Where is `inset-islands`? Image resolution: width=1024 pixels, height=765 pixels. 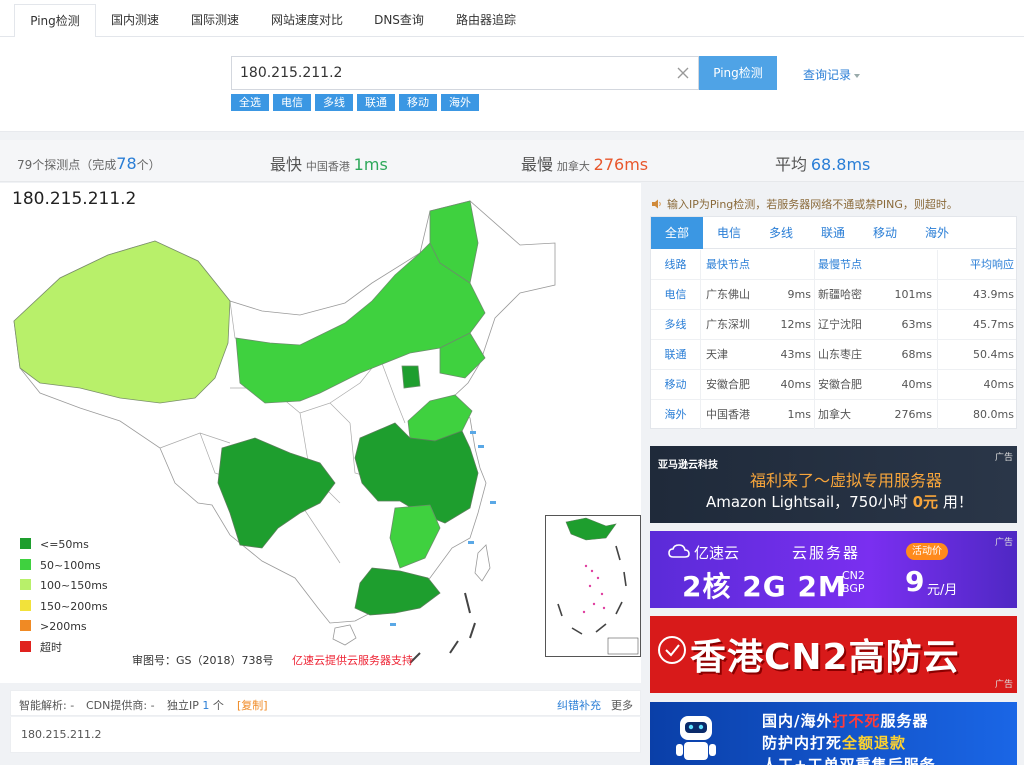
inset-islands is located at coordinates (594, 589).